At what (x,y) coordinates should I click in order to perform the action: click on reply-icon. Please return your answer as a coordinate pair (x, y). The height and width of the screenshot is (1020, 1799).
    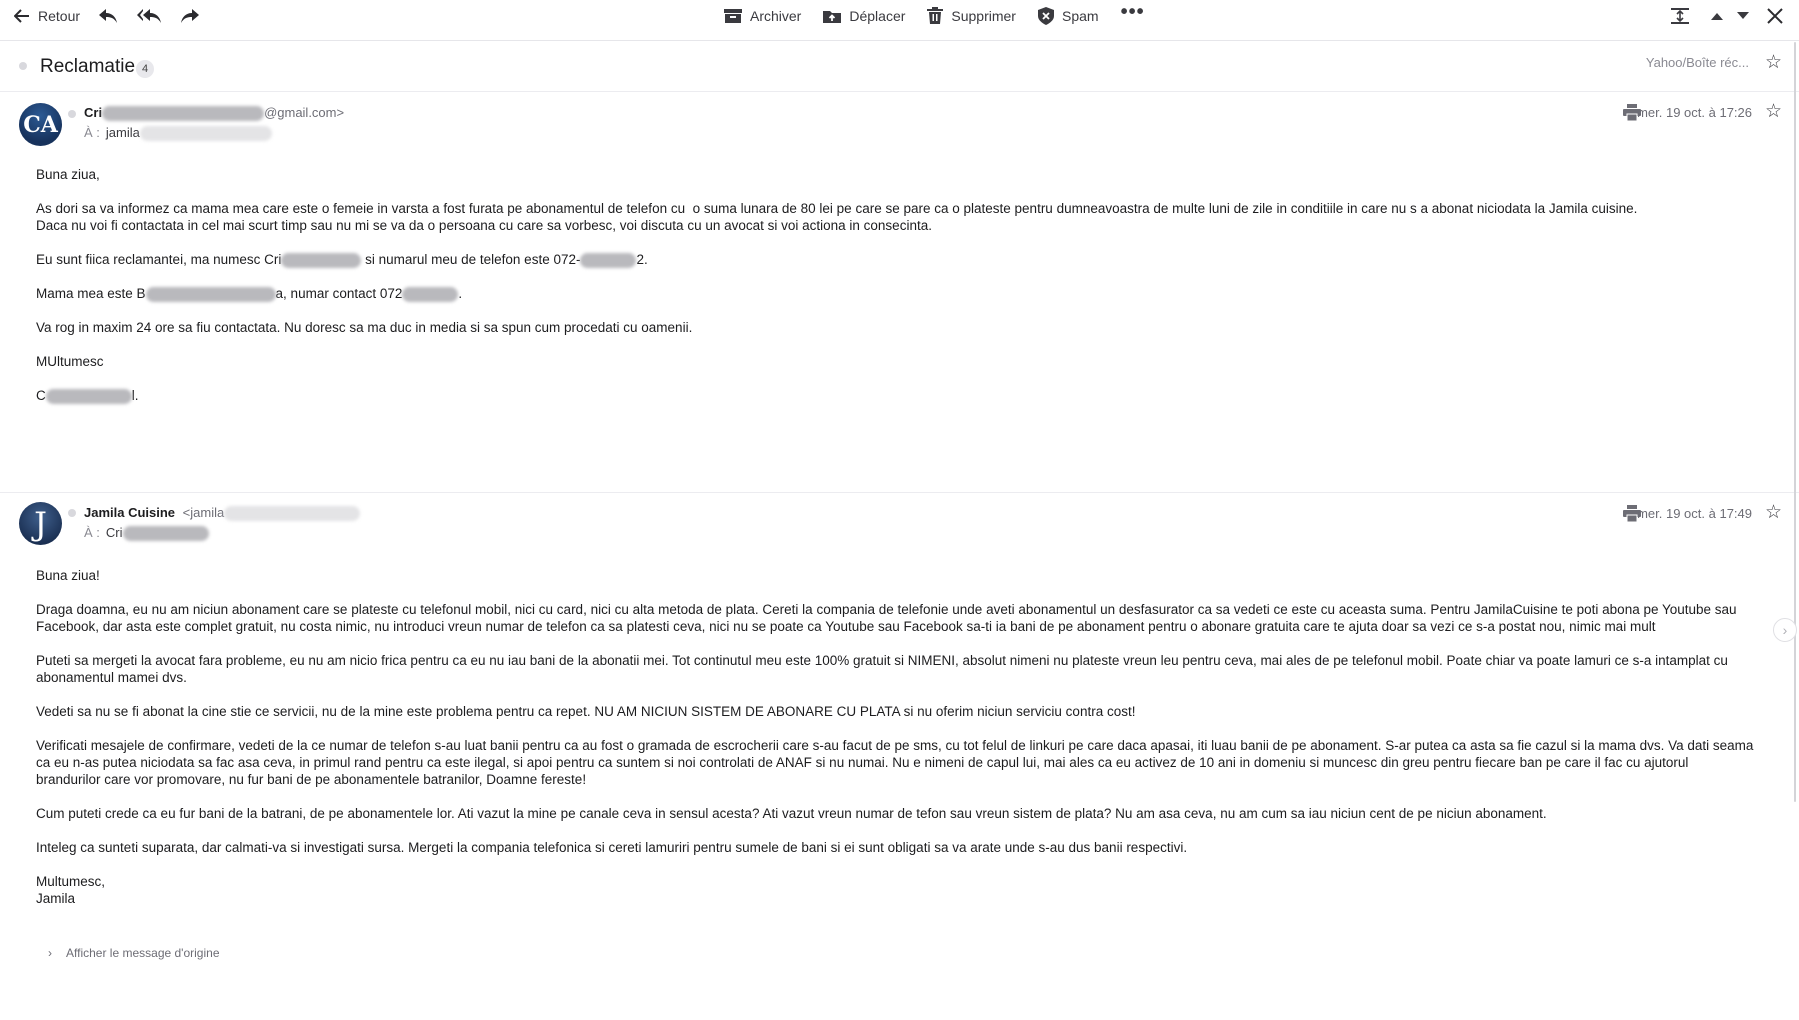
    Looking at the image, I should click on (108, 16).